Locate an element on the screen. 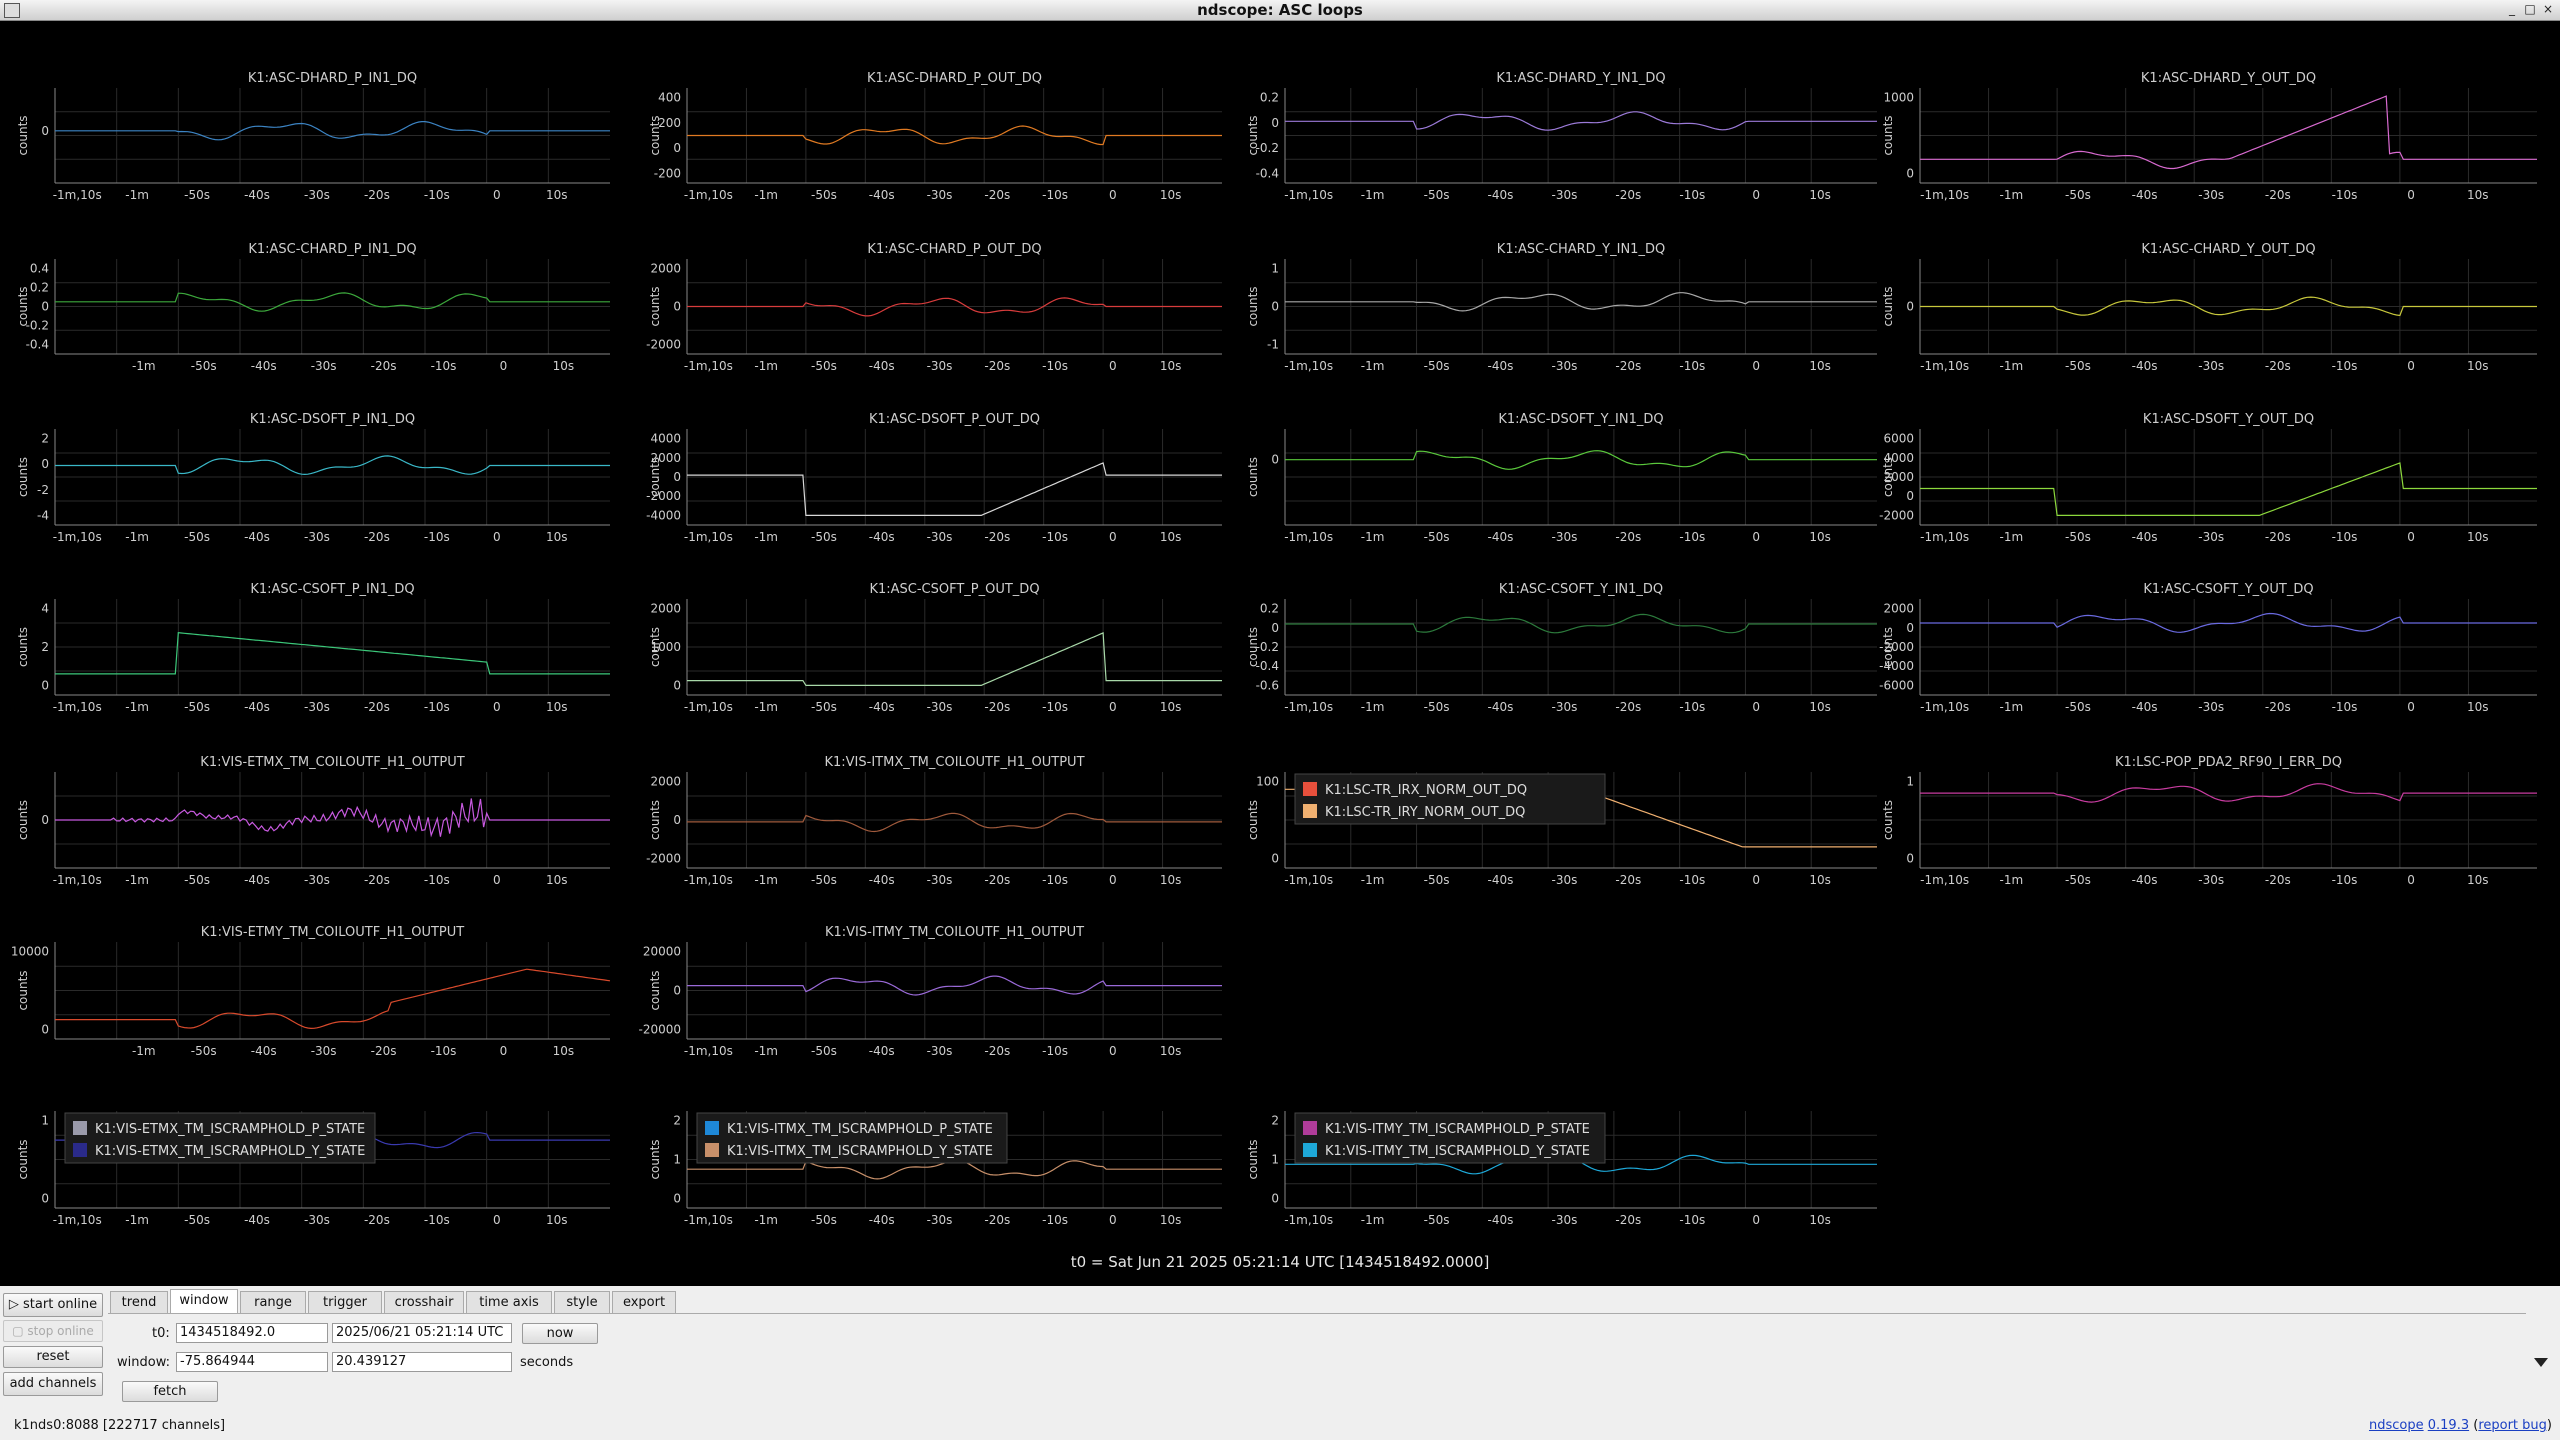 The image size is (2560, 1440). report-bug-link: report bug is located at coordinates (2512, 1425).